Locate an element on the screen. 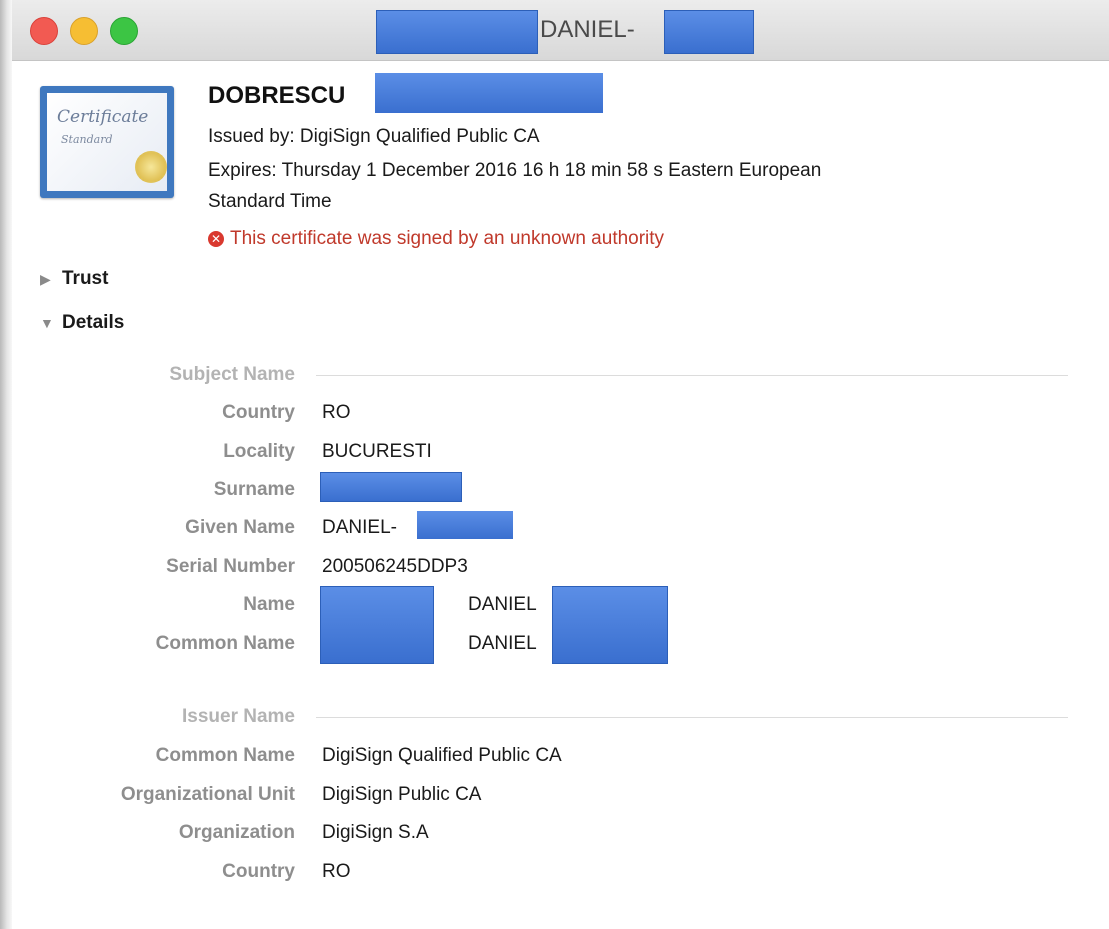 The width and height of the screenshot is (1109, 929). minimize-button is located at coordinates (84, 31).